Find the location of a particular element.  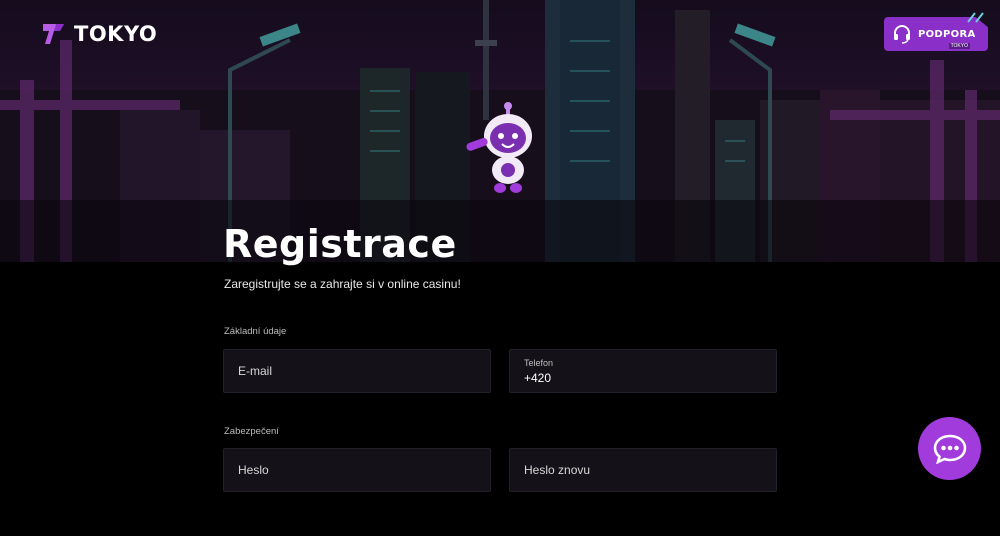

robot-mascot-icon is located at coordinates (499, 147).